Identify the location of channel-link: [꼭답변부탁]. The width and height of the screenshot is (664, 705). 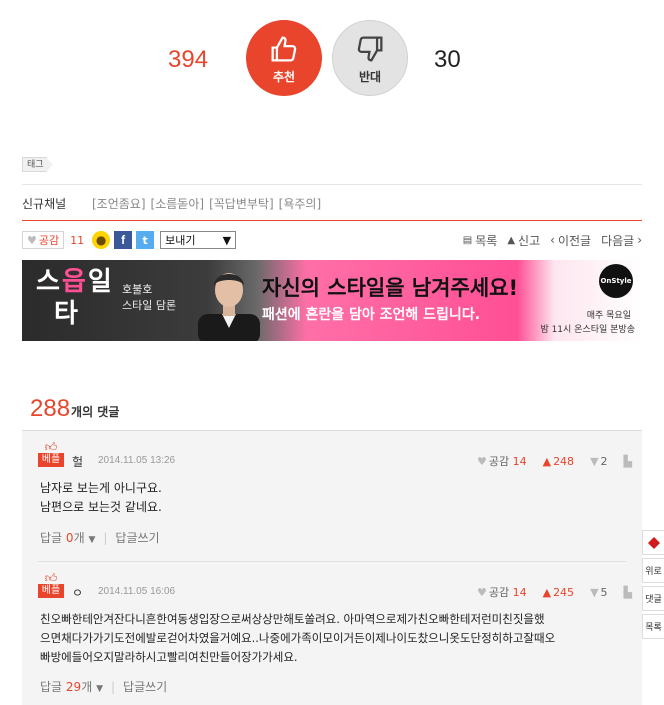
(241, 203).